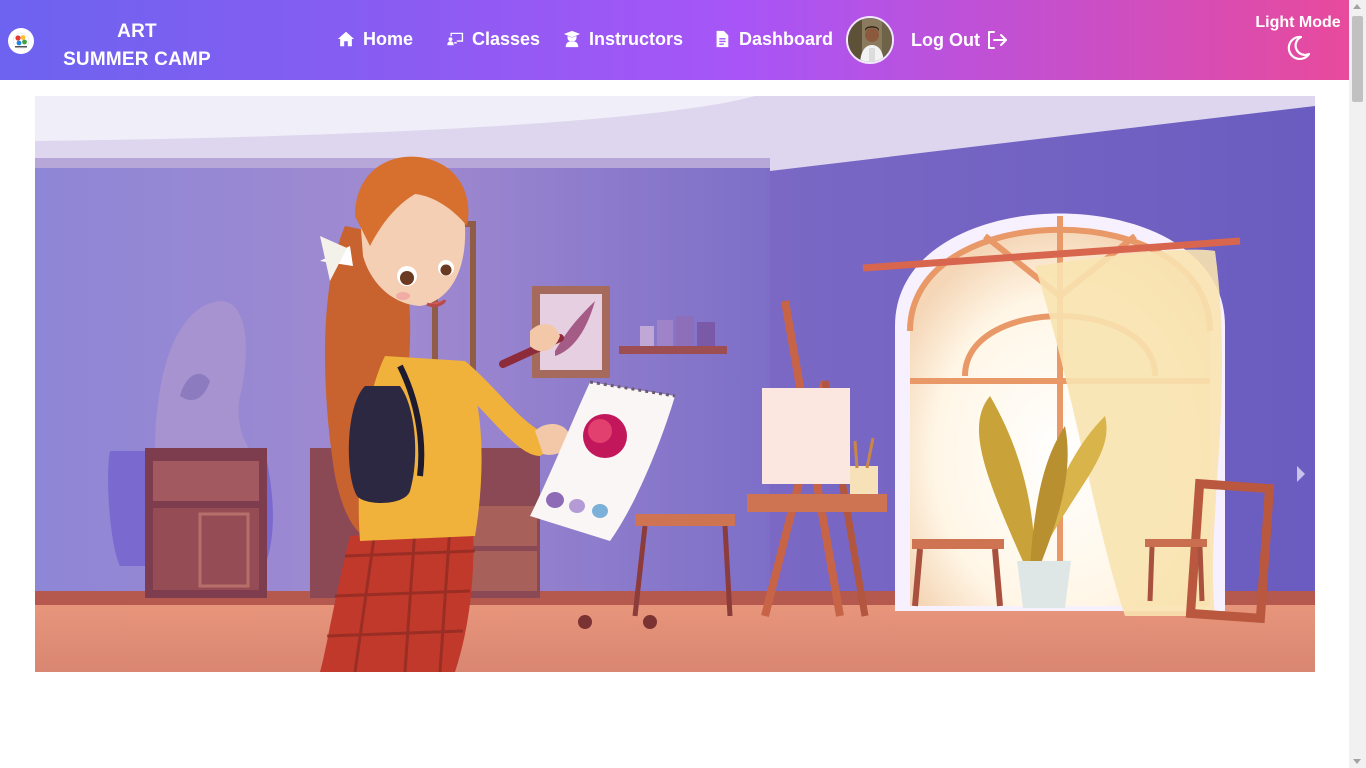 The height and width of the screenshot is (768, 1366). I want to click on palette-logo-icon, so click(21, 41).